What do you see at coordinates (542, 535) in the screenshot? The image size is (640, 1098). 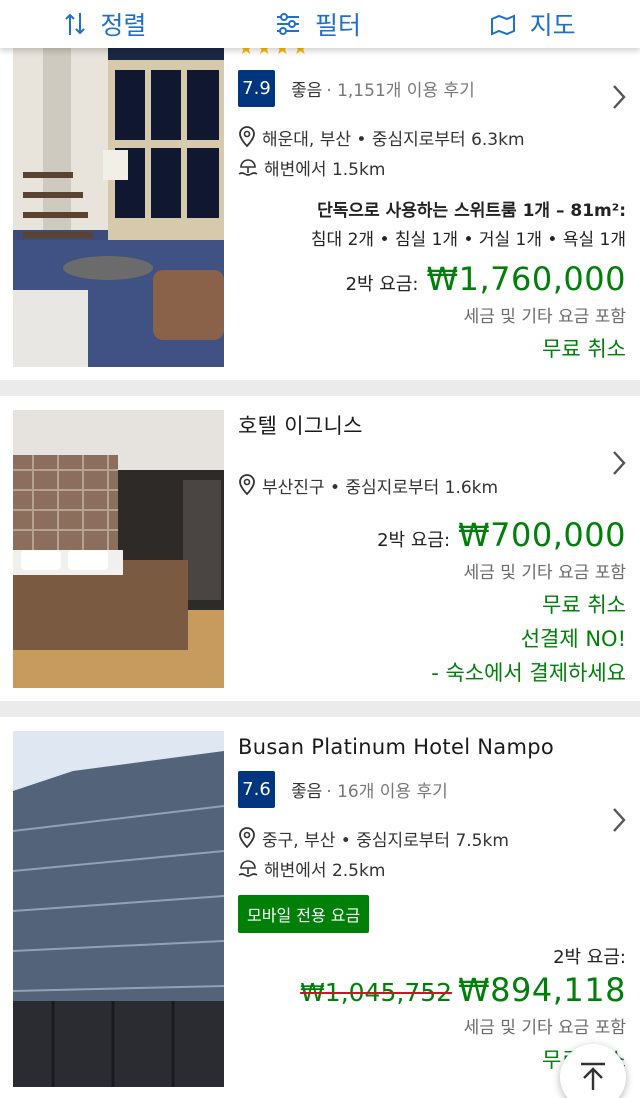 I see `price: ₩700,000` at bounding box center [542, 535].